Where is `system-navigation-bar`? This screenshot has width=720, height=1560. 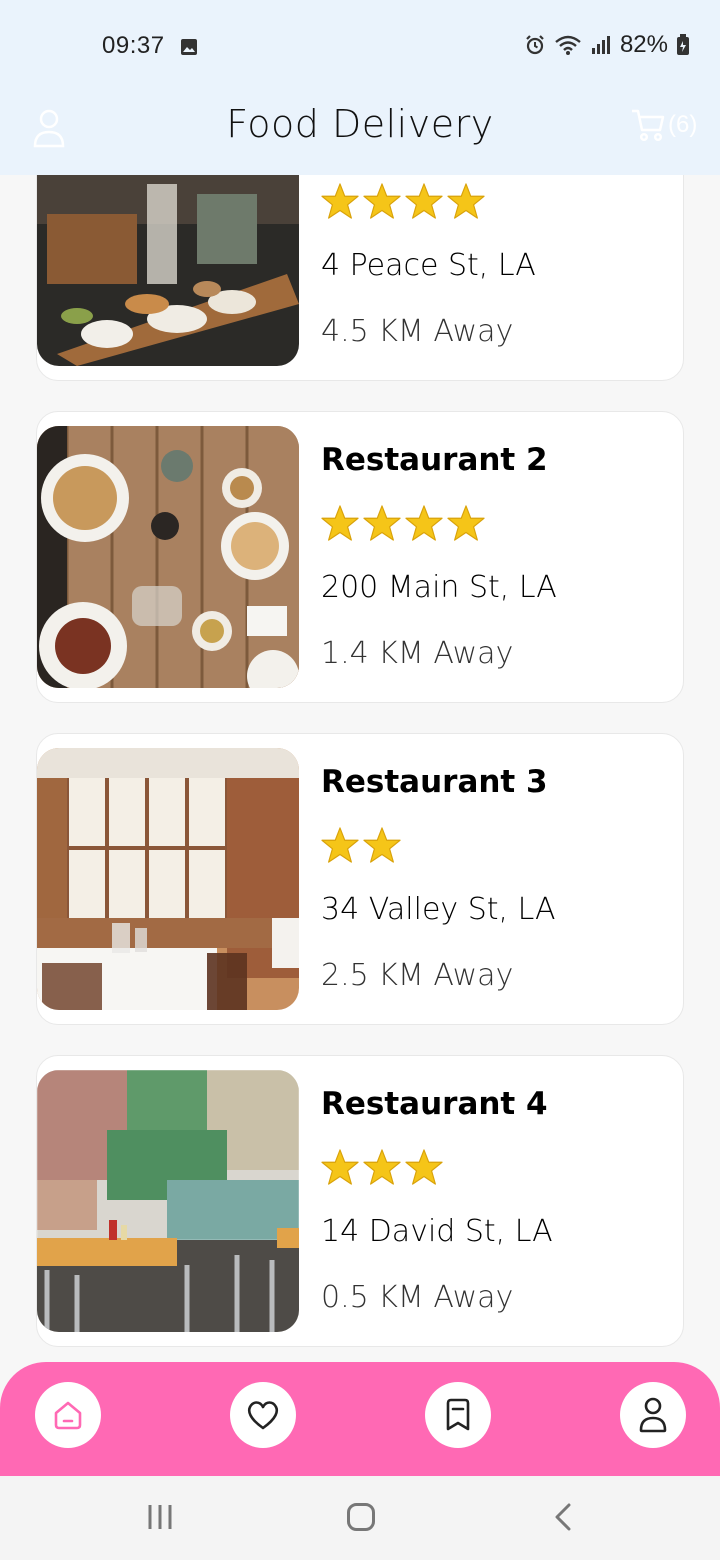
system-navigation-bar is located at coordinates (360, 1518).